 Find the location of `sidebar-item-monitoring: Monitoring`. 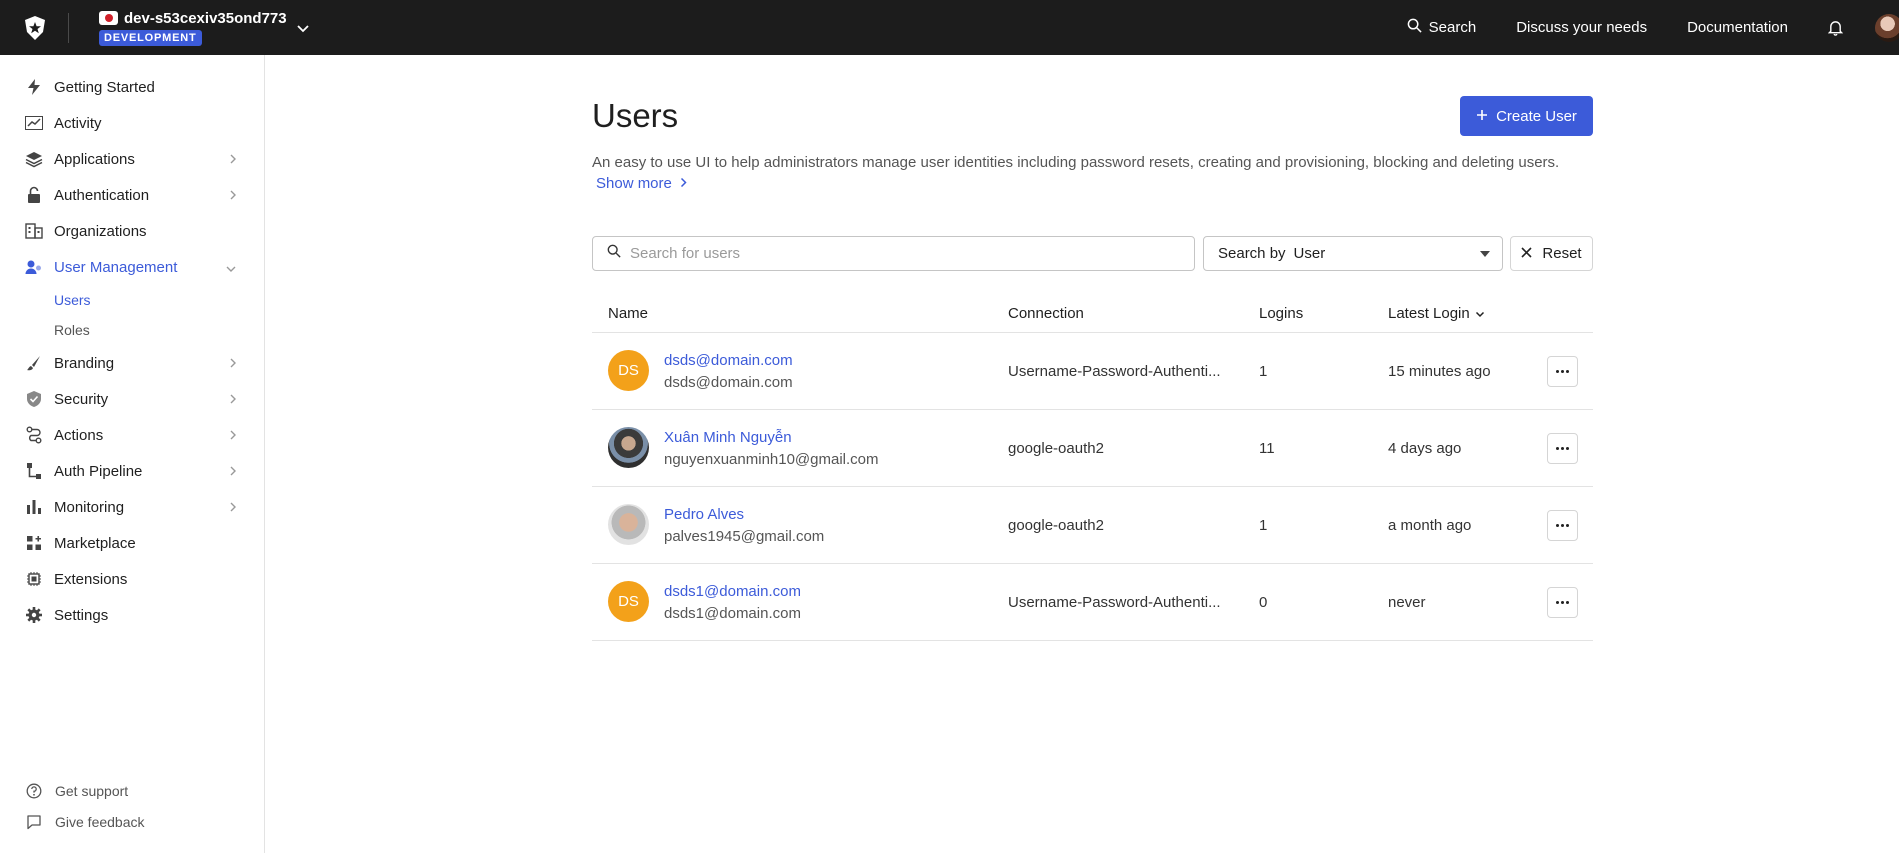

sidebar-item-monitoring: Monitoring is located at coordinates (132, 507).